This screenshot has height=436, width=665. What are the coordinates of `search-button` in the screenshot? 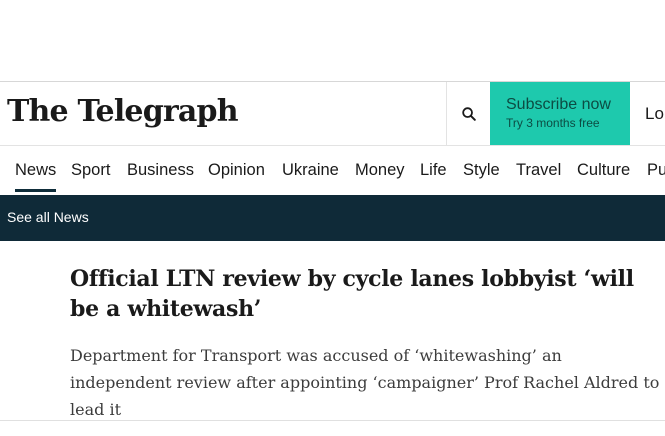 It's located at (468, 113).